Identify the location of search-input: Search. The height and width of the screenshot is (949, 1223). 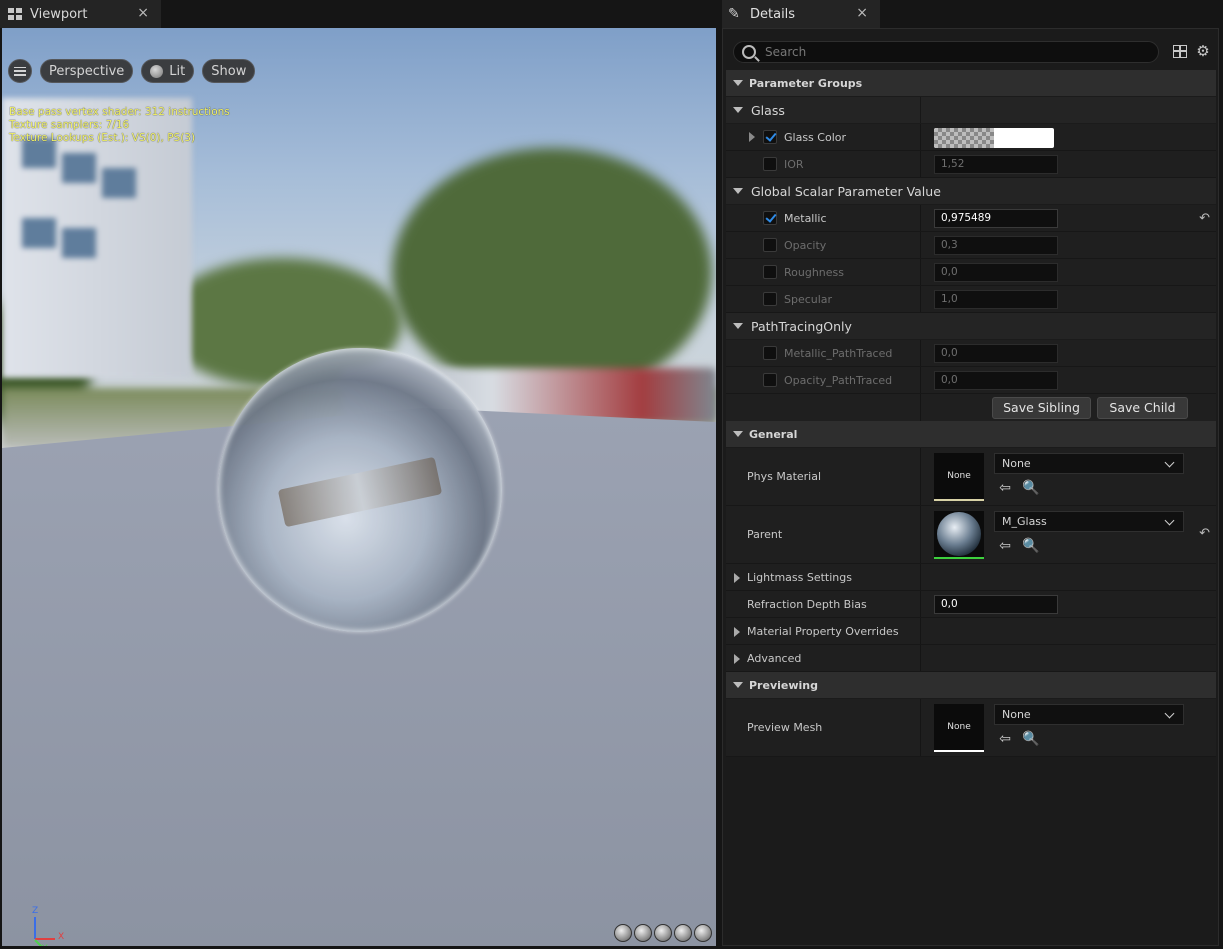
(946, 52).